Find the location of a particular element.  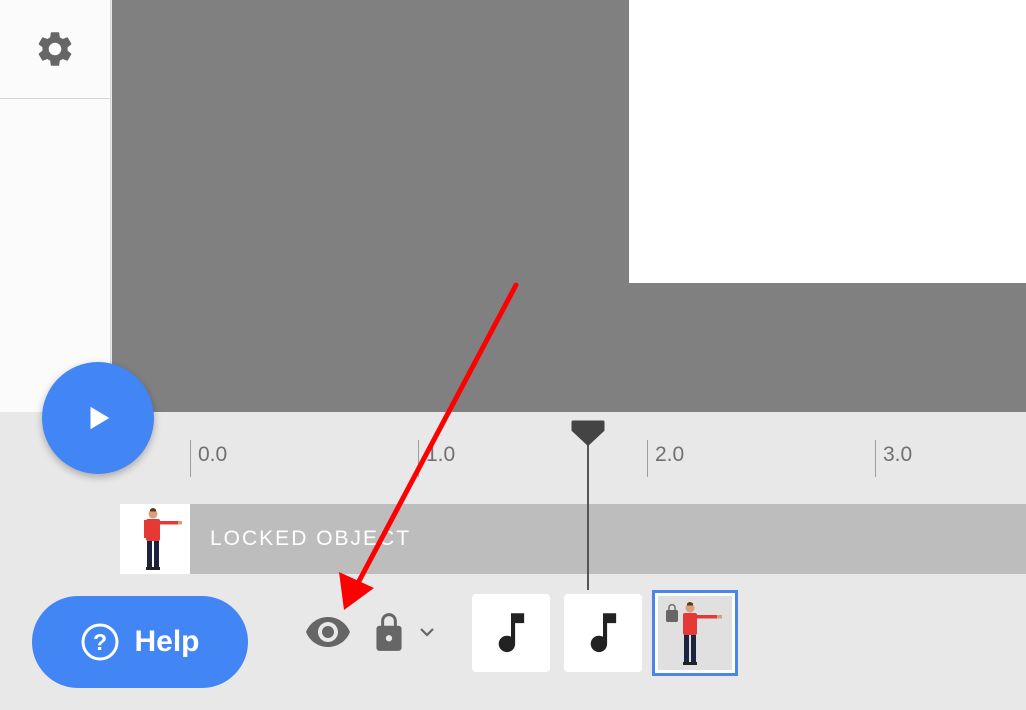

chevron-down-icon is located at coordinates (427, 632).